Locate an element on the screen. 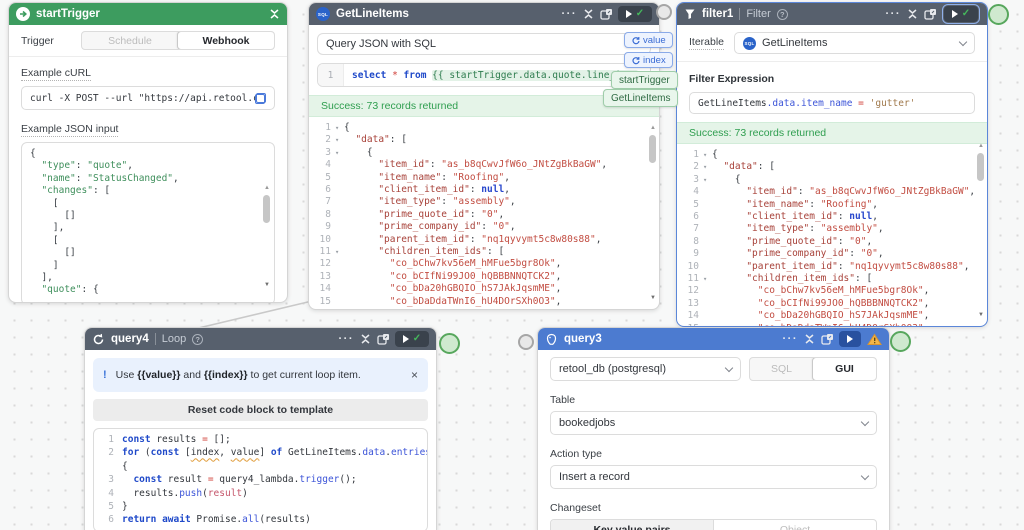 This screenshot has width=1024, height=530. code-token: "nq1qyvymt5c8w80s88" is located at coordinates (538, 239).